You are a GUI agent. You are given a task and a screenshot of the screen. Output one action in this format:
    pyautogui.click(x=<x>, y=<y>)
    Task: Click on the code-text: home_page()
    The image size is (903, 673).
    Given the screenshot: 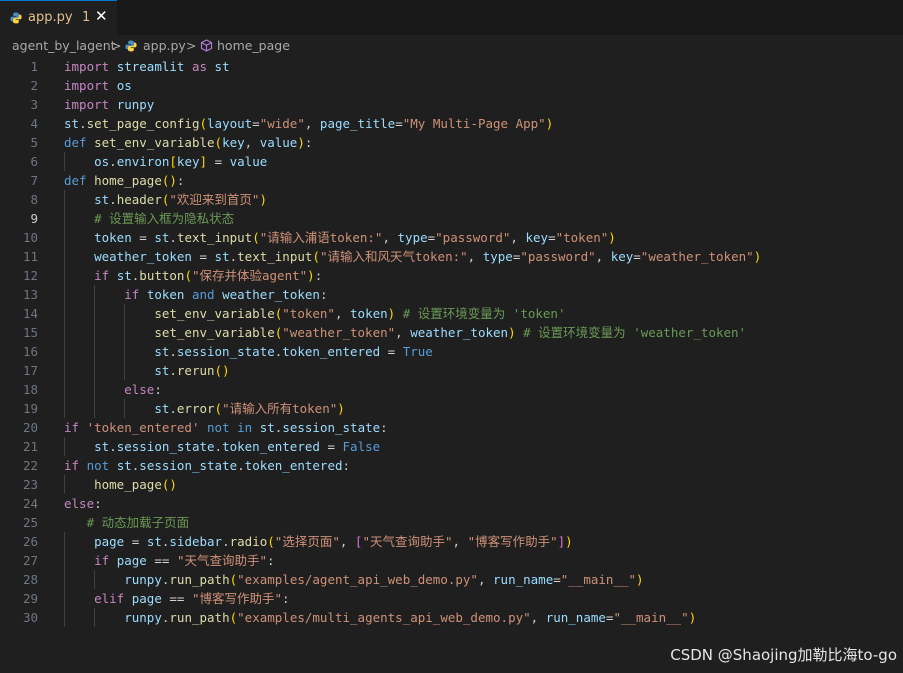 What is the action you would take?
    pyautogui.click(x=120, y=484)
    